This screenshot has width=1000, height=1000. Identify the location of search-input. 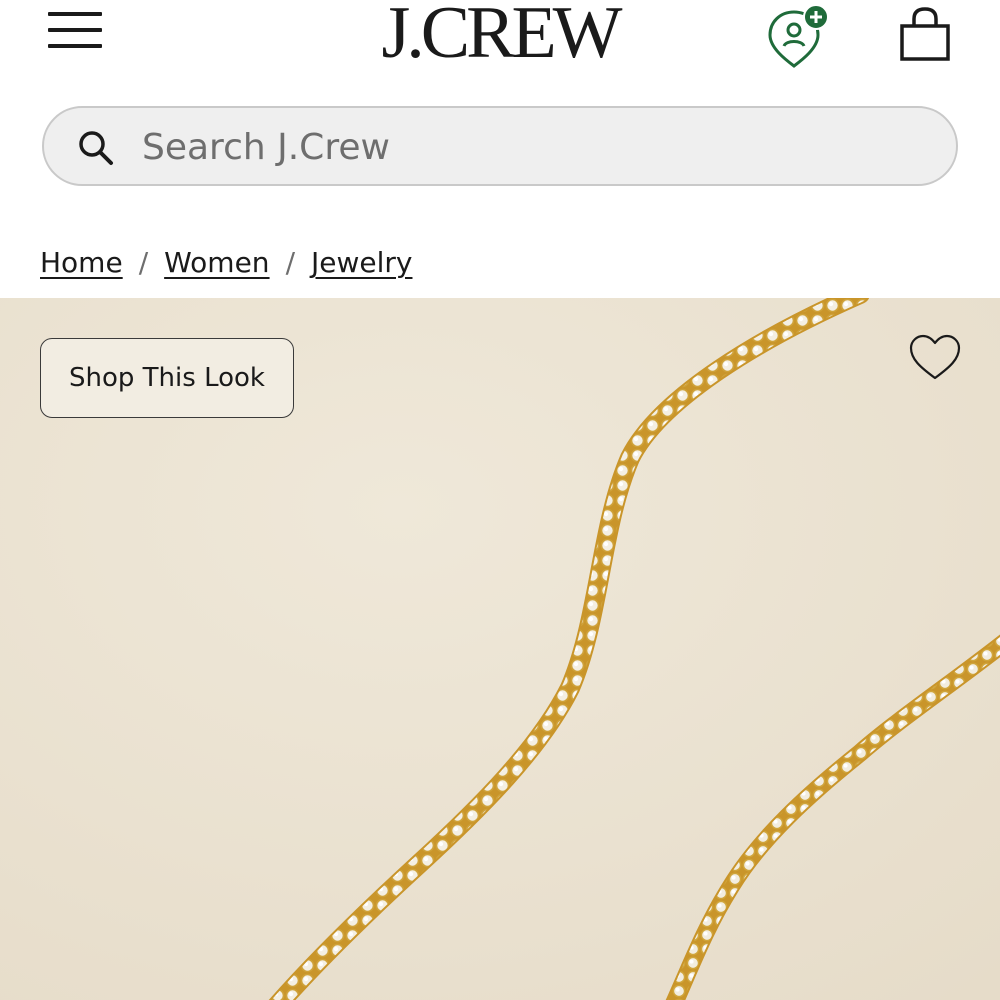
(532, 147).